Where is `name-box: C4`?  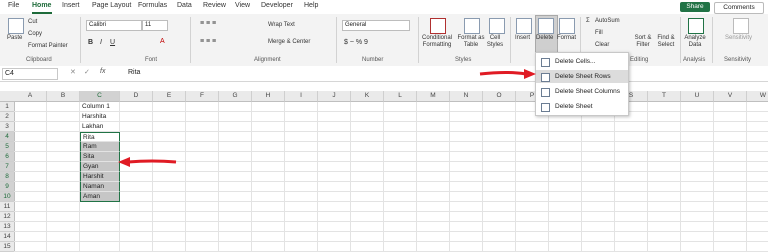
name-box: C4 is located at coordinates (30, 74).